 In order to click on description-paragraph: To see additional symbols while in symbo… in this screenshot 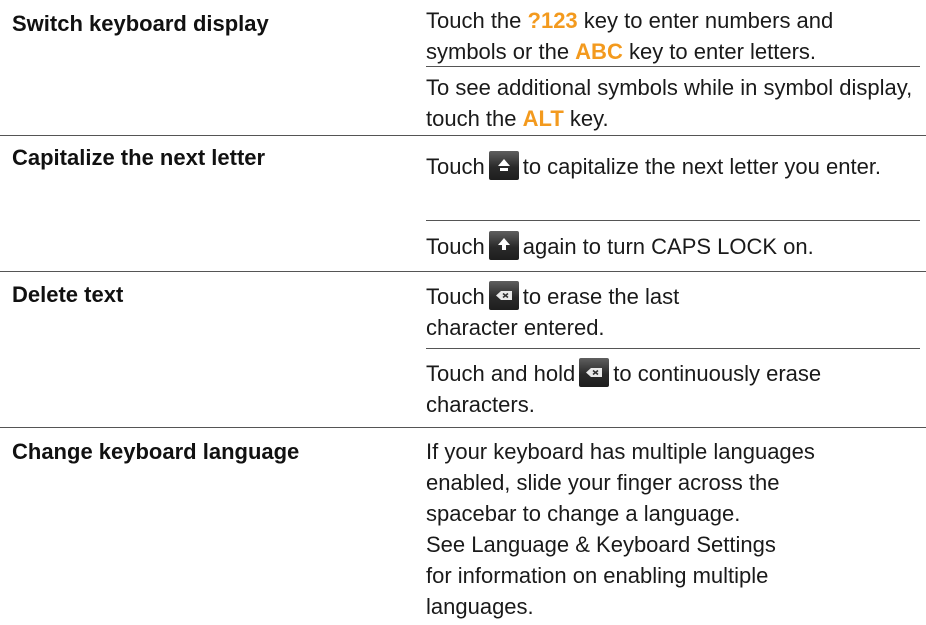, I will do `click(671, 103)`.